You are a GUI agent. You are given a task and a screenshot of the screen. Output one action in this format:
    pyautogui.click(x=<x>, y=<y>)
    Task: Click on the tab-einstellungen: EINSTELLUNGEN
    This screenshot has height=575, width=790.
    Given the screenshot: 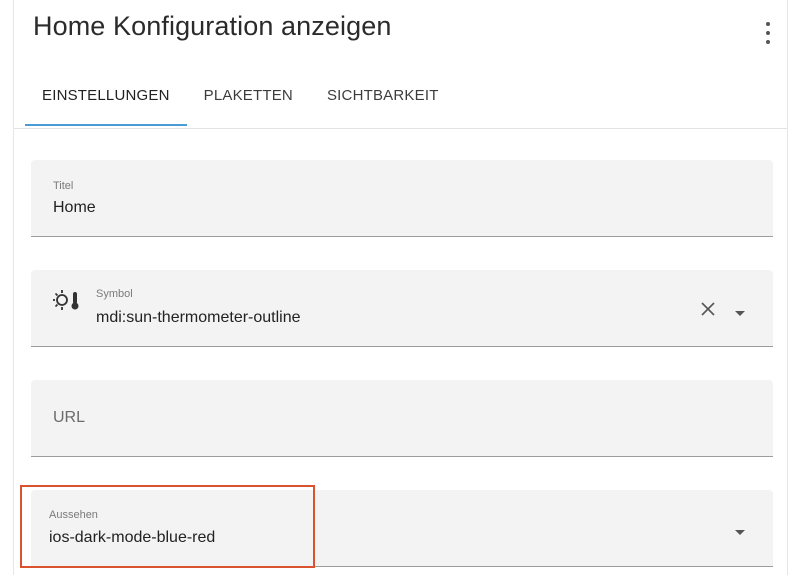 What is the action you would take?
    pyautogui.click(x=106, y=99)
    